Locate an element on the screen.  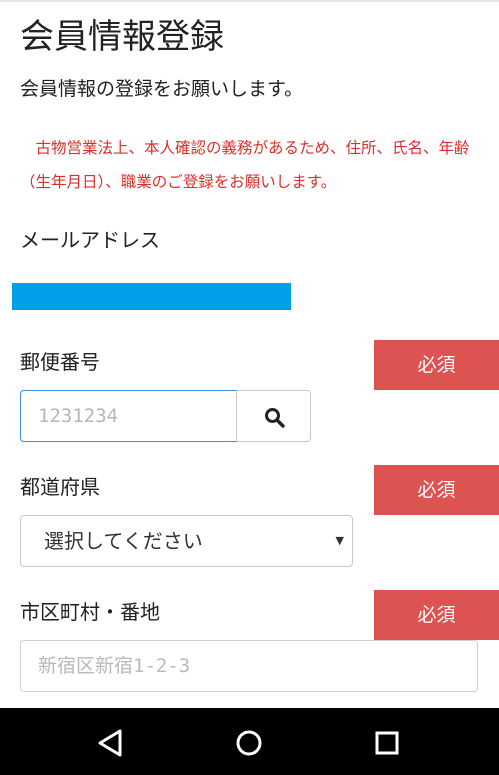
email-value-redacted is located at coordinates (151, 296).